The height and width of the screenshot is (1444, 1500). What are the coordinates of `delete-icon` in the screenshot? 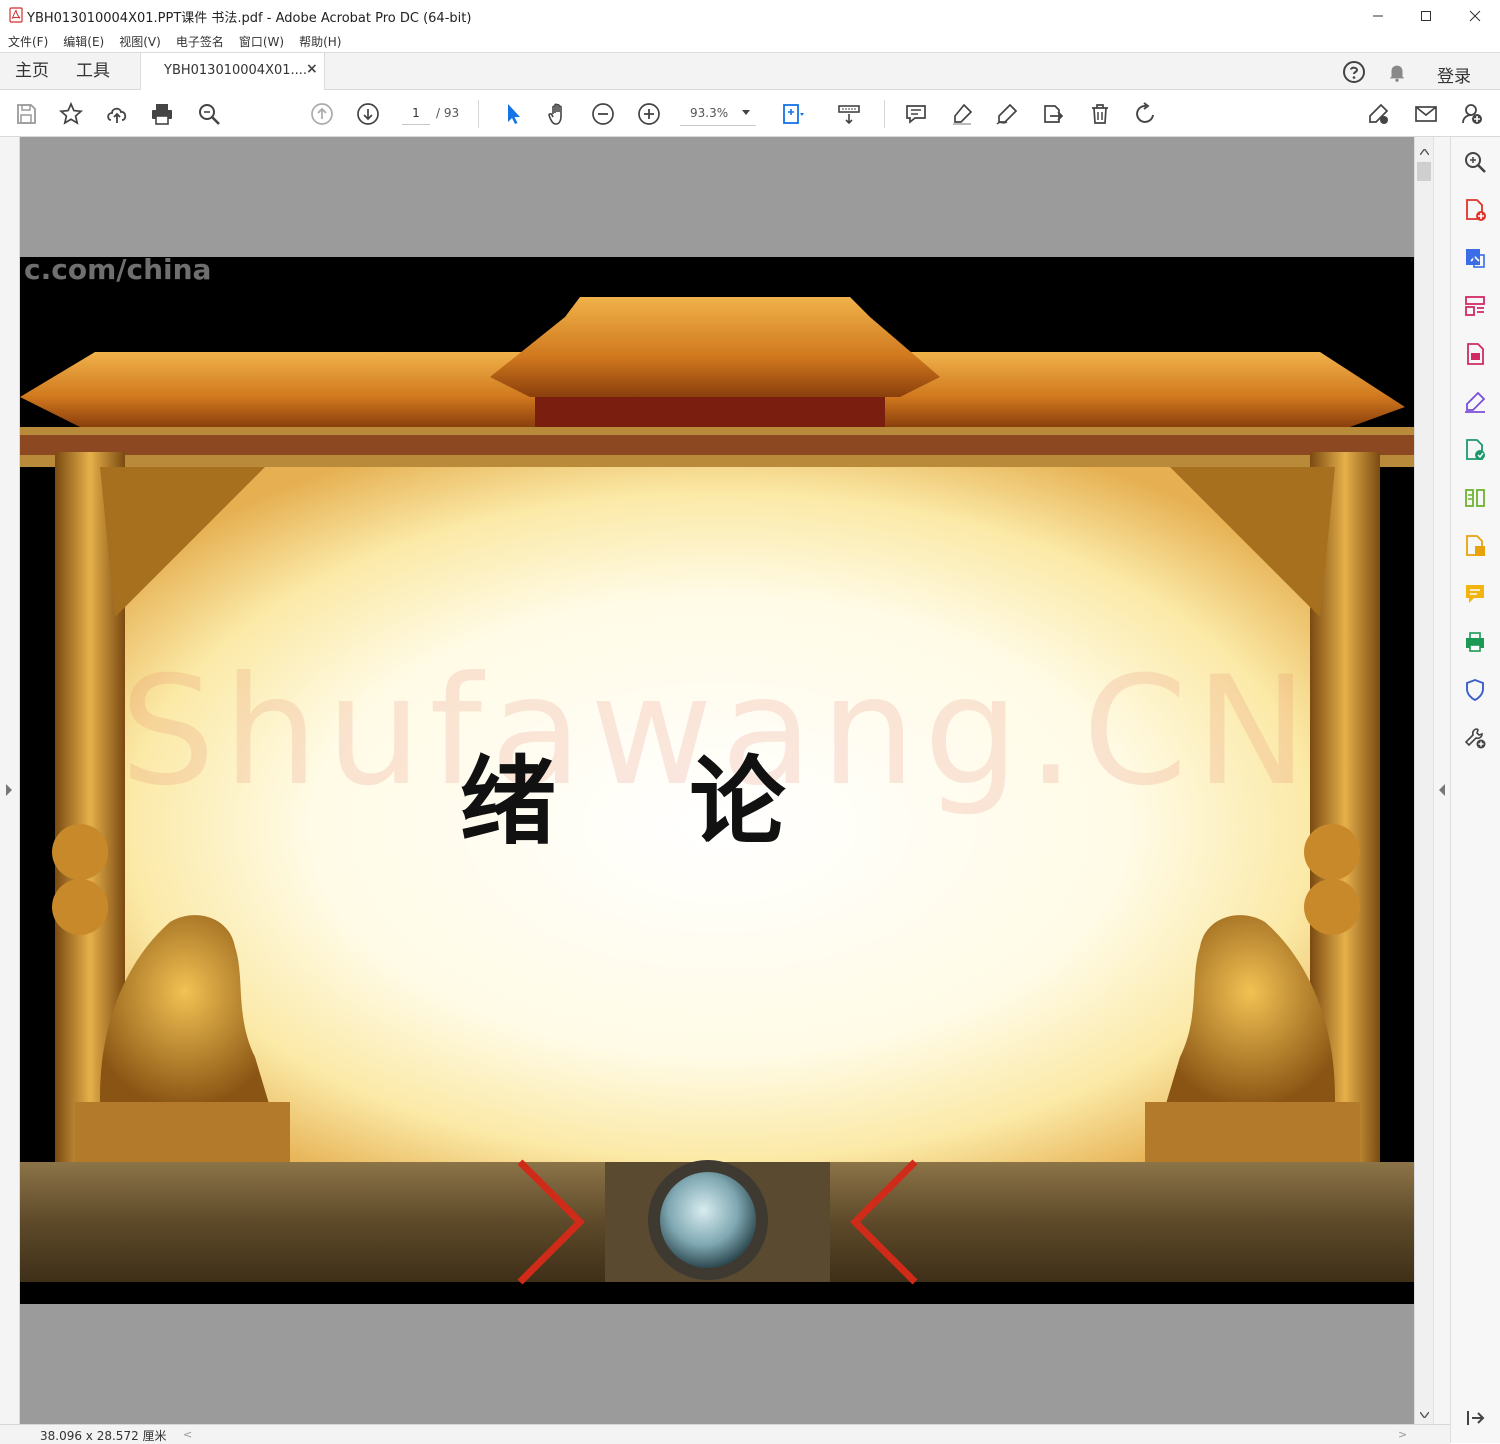 It's located at (1100, 114).